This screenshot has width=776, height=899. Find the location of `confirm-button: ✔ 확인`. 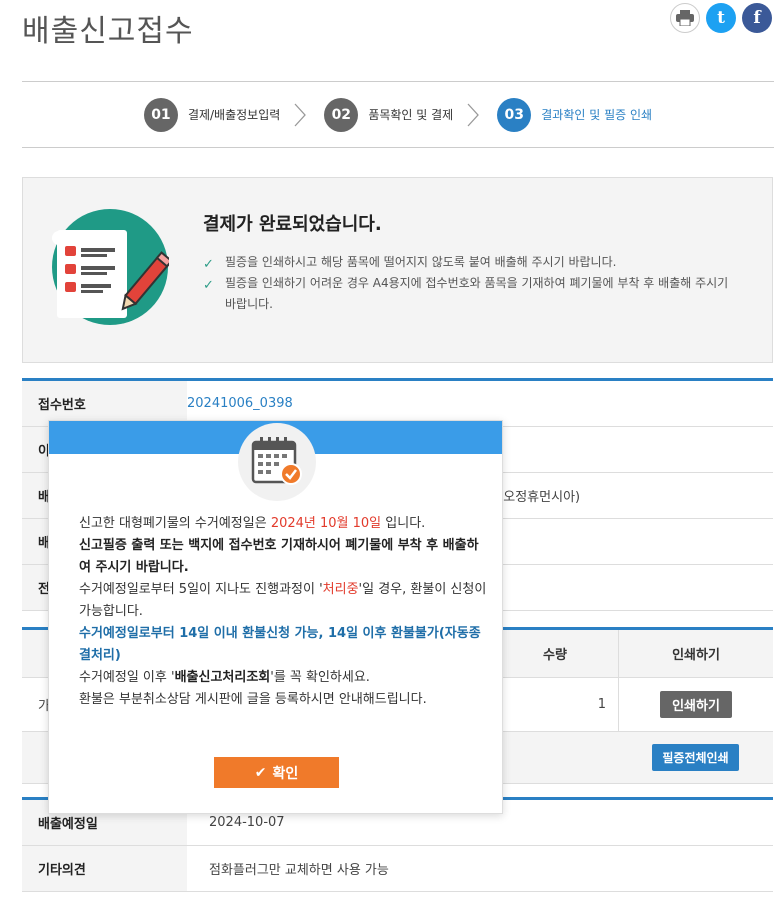

confirm-button: ✔ 확인 is located at coordinates (276, 772).